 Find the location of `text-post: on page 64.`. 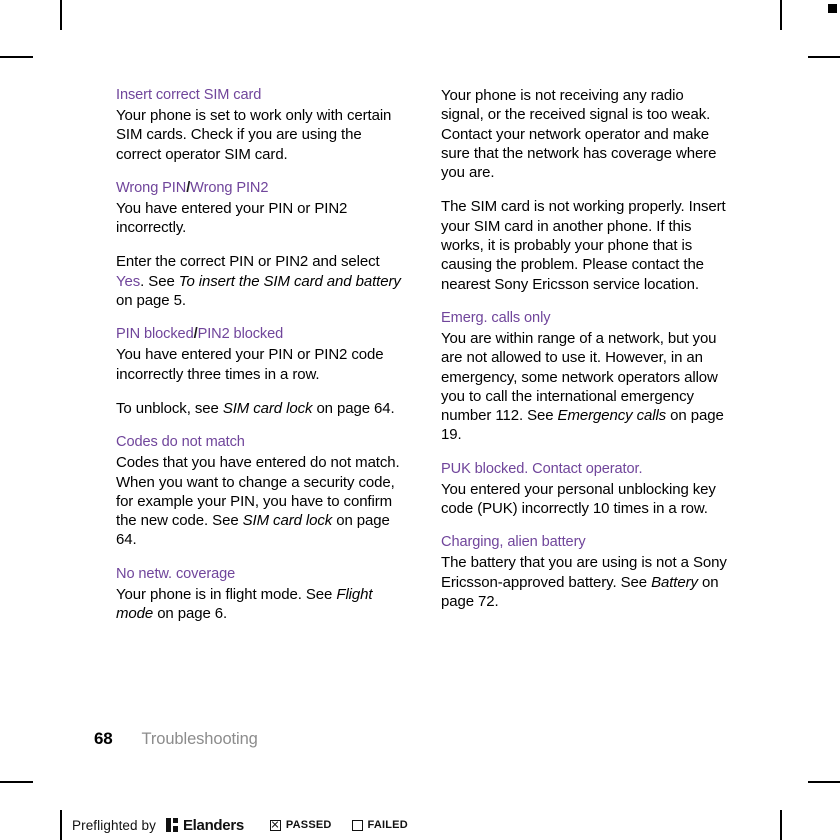

text-post: on page 64. is located at coordinates (353, 408).